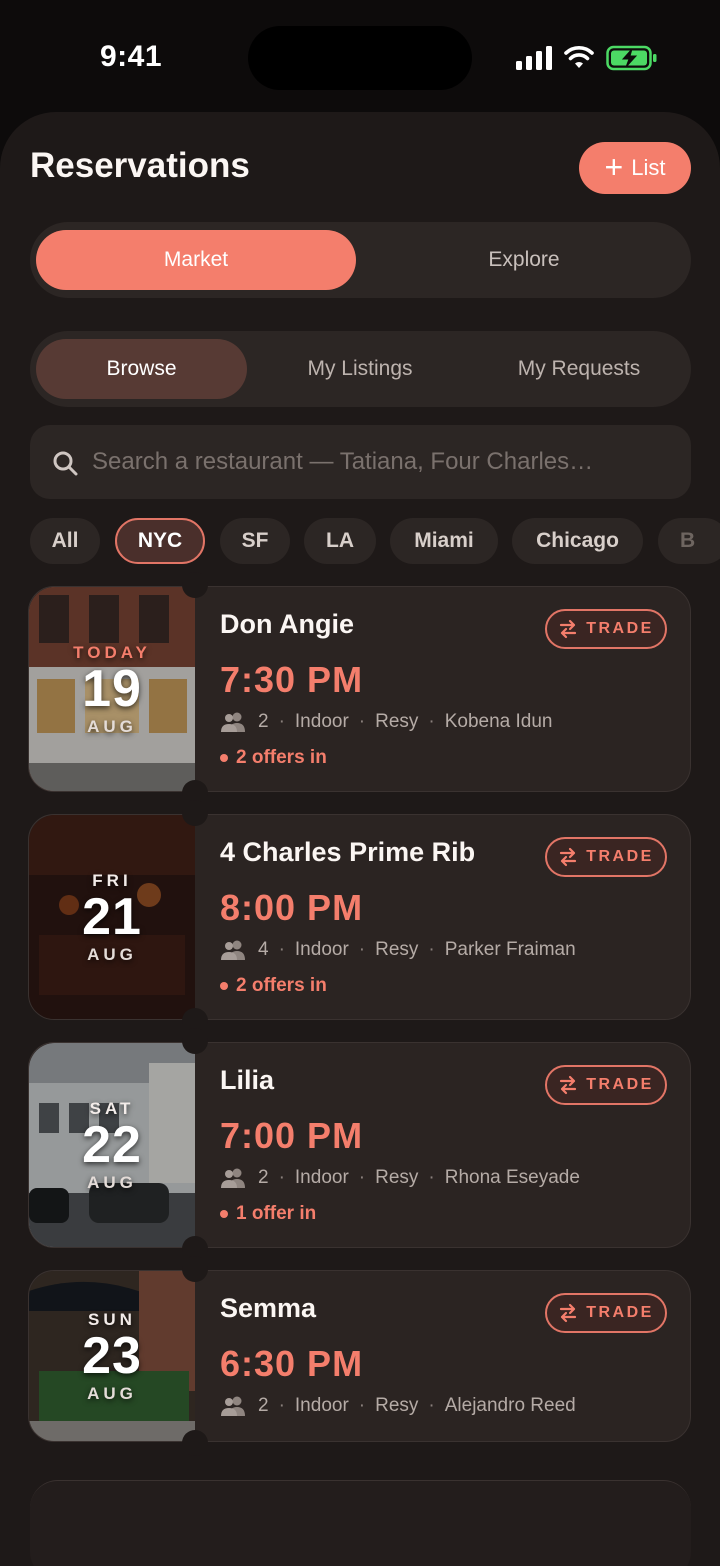 The image size is (720, 1566). Describe the element at coordinates (247, 1080) in the screenshot. I see `restaurant-name: Lilia` at that location.